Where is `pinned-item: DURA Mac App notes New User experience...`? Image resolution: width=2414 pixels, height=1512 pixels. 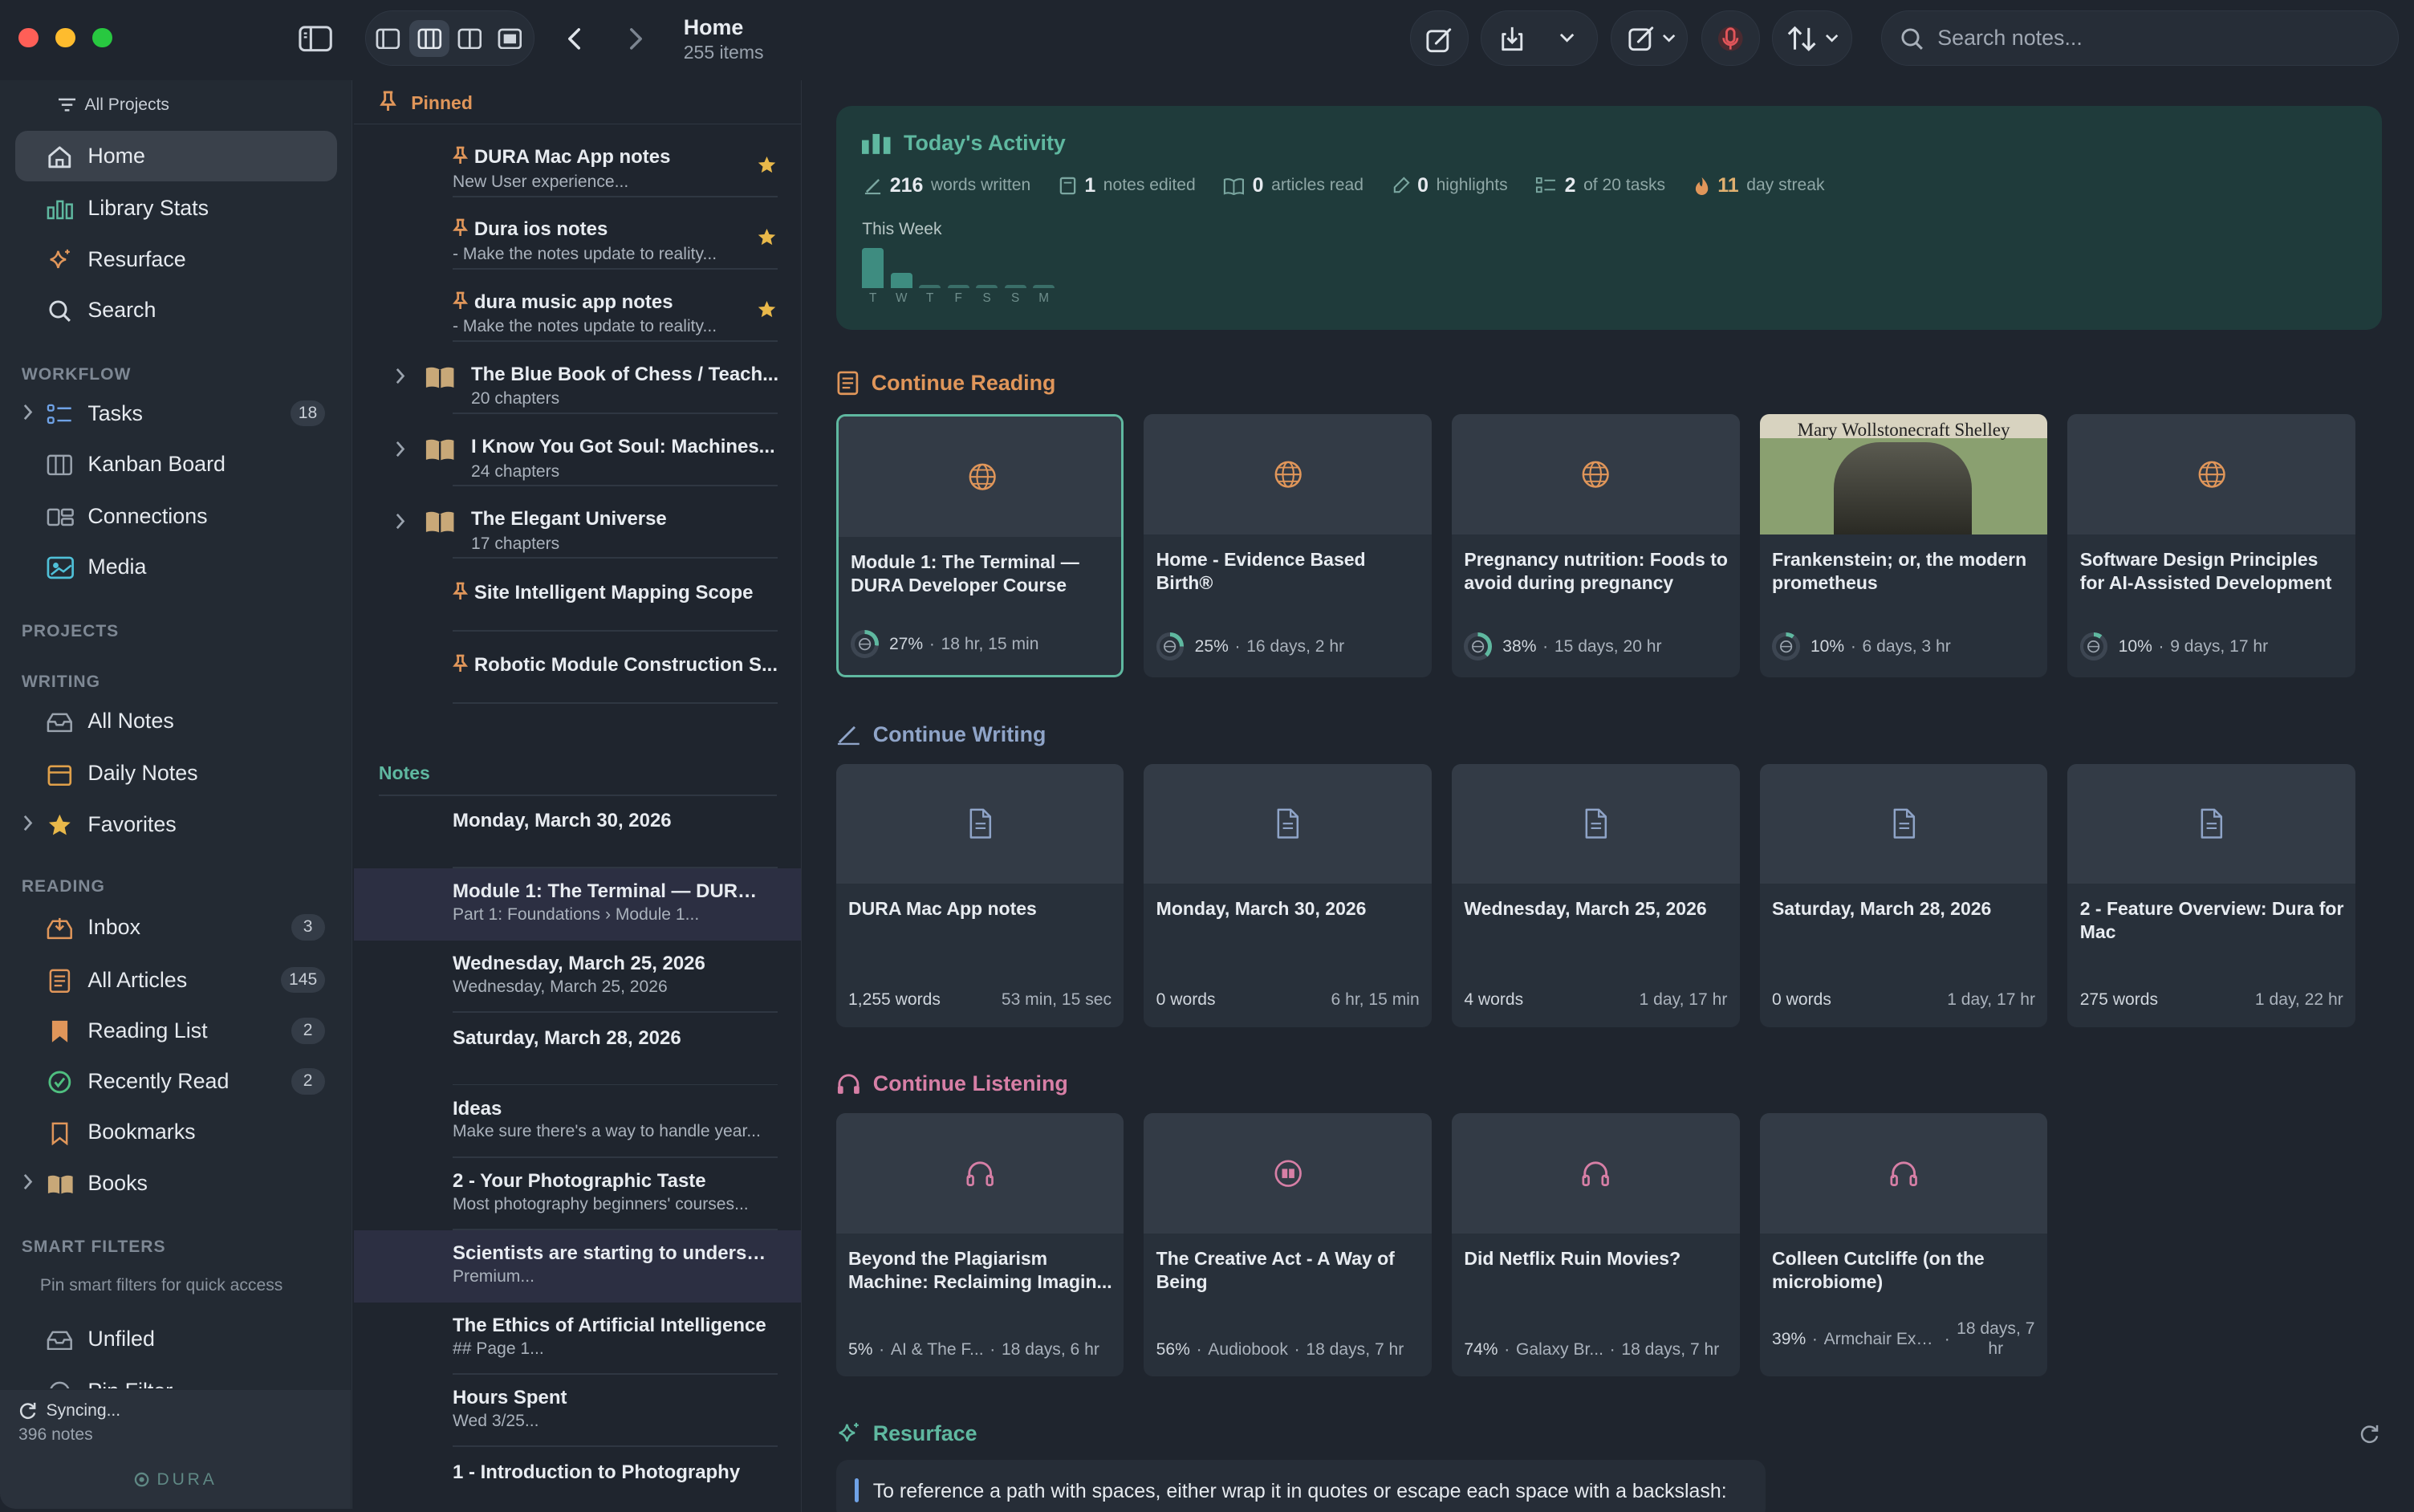
pinned-item: DURA Mac App notes New User experience... is located at coordinates (578, 160).